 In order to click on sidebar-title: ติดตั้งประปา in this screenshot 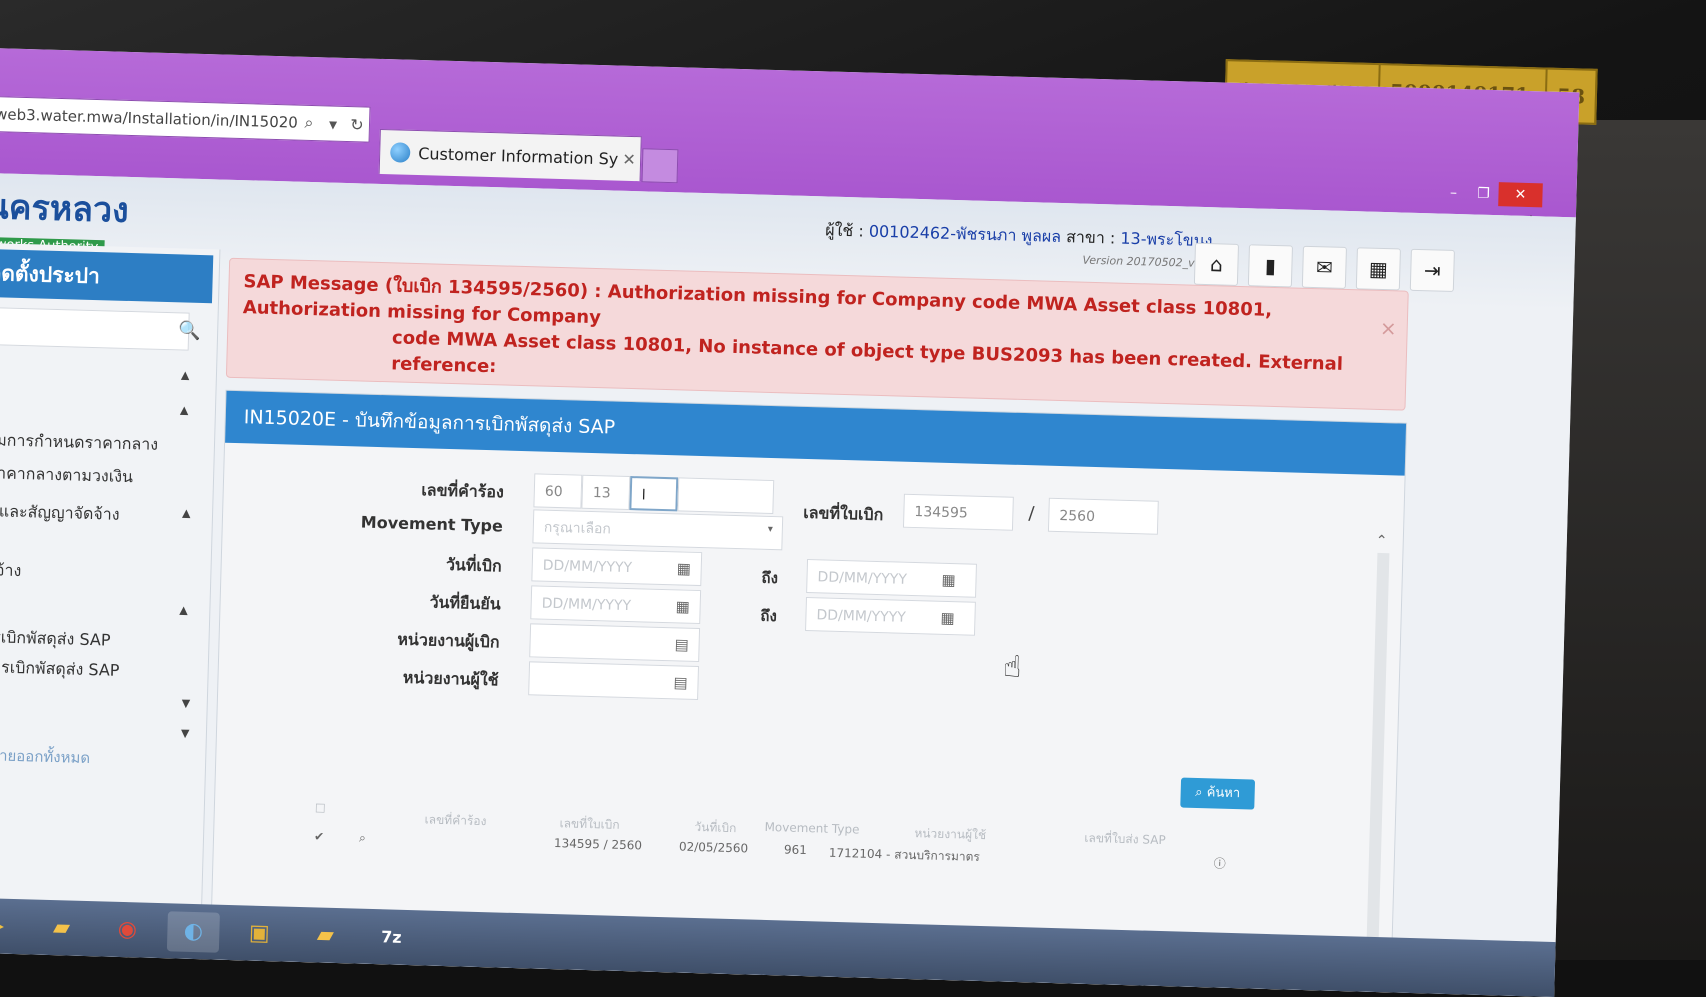, I will do `click(107, 276)`.